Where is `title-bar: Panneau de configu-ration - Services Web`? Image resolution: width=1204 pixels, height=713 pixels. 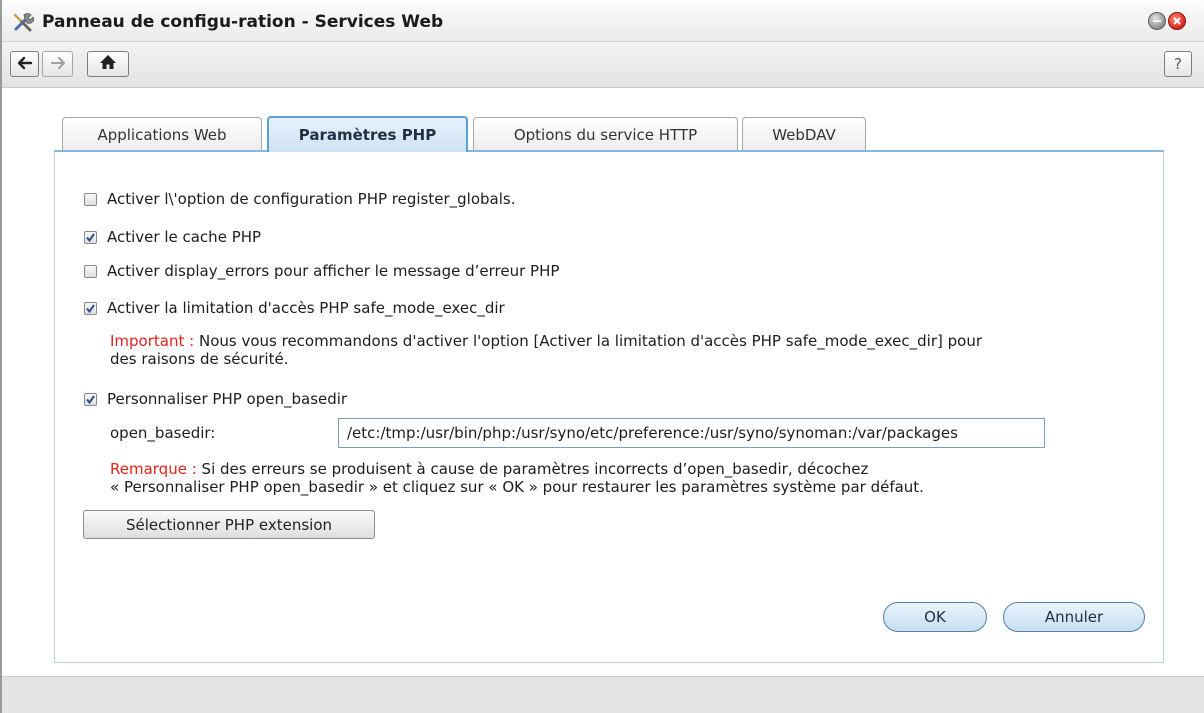 title-bar: Panneau de configu-ration - Services Web is located at coordinates (603, 21).